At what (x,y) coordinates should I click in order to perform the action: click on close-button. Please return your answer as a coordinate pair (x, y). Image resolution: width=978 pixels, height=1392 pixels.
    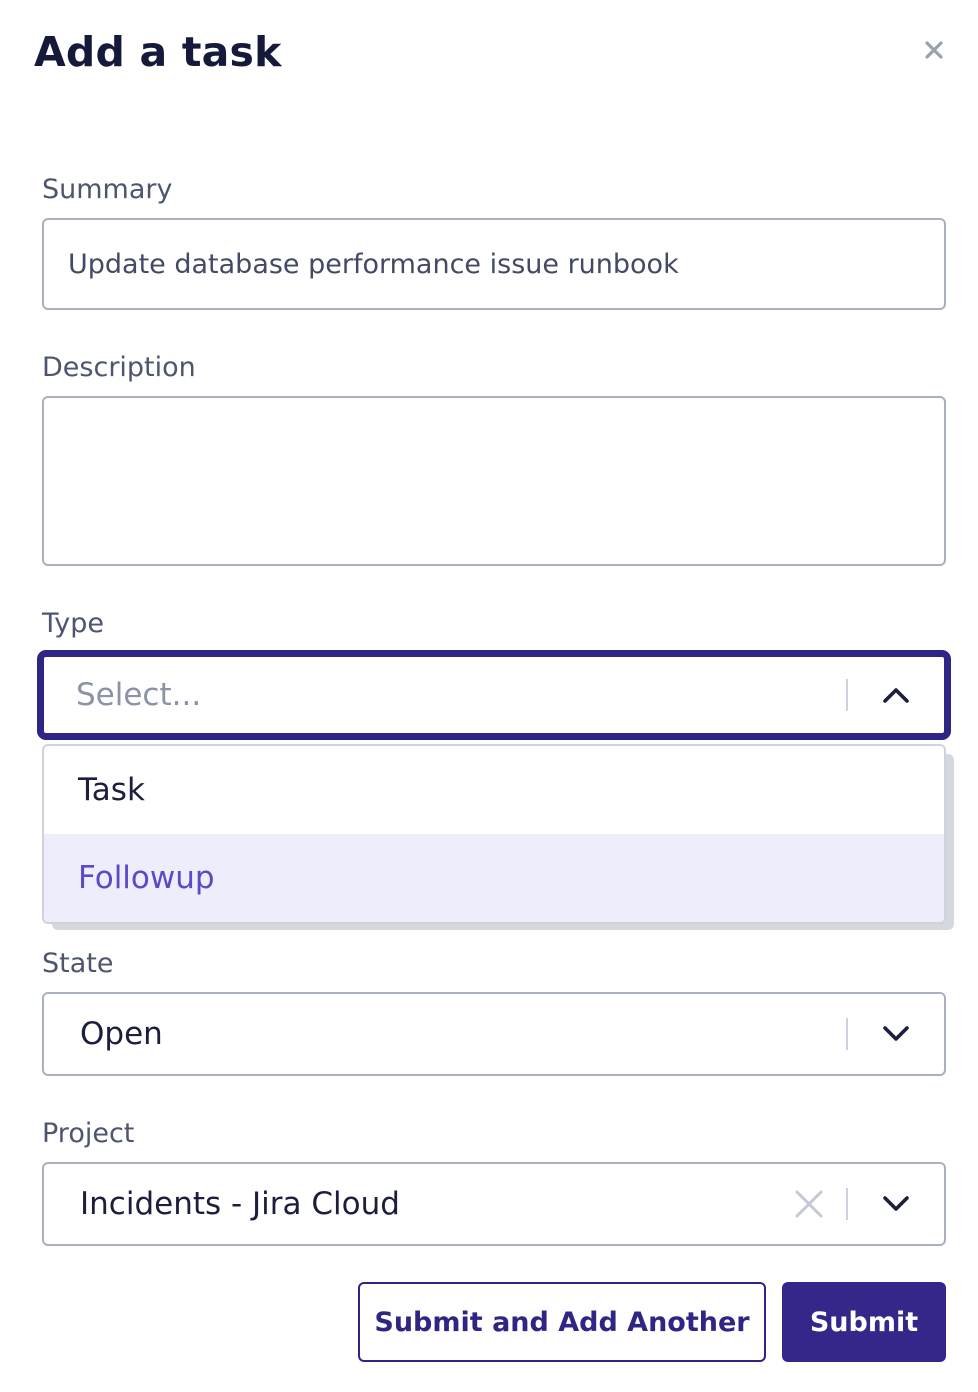
    Looking at the image, I should click on (934, 50).